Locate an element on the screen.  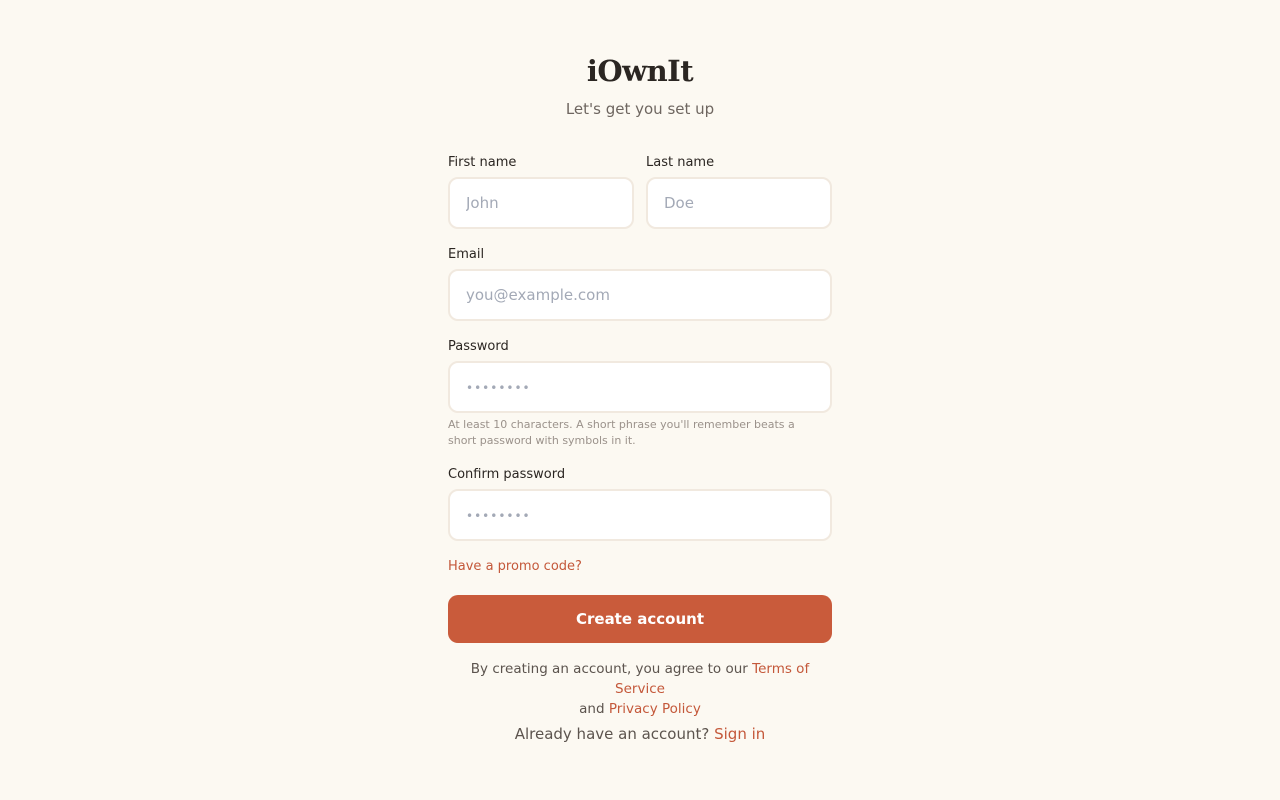
promo-code-link: Have a promo code? is located at coordinates (515, 567).